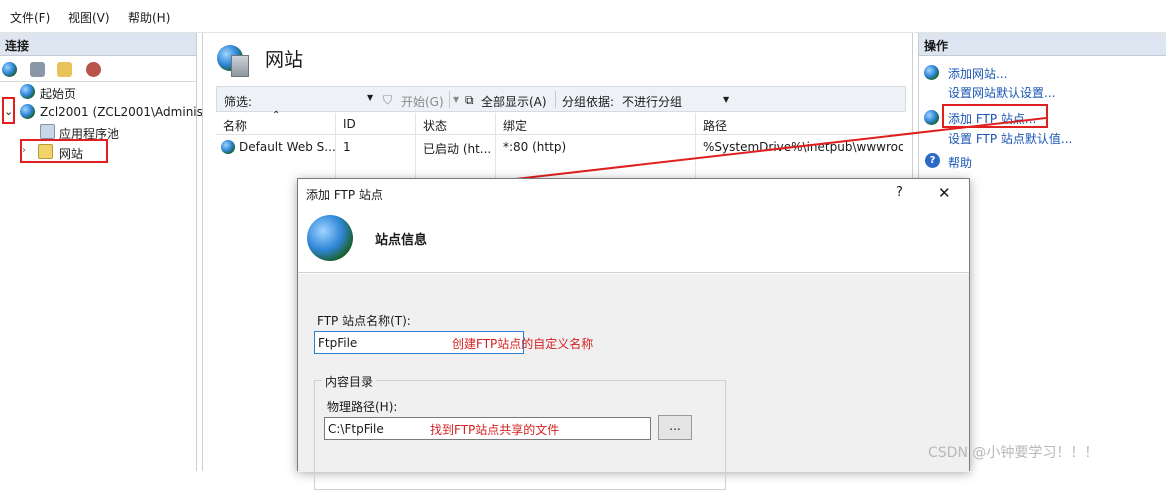  Describe the element at coordinates (330, 238) in the screenshot. I see `globe-icon` at that location.